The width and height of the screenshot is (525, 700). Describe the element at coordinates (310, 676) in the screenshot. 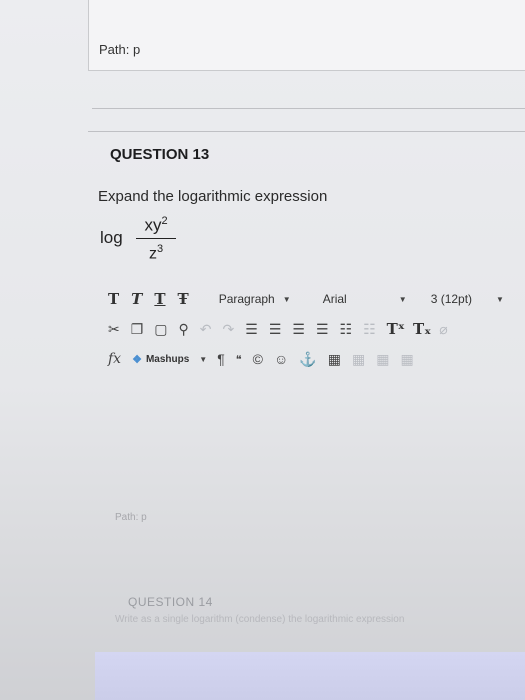

I see `submit-bar` at that location.